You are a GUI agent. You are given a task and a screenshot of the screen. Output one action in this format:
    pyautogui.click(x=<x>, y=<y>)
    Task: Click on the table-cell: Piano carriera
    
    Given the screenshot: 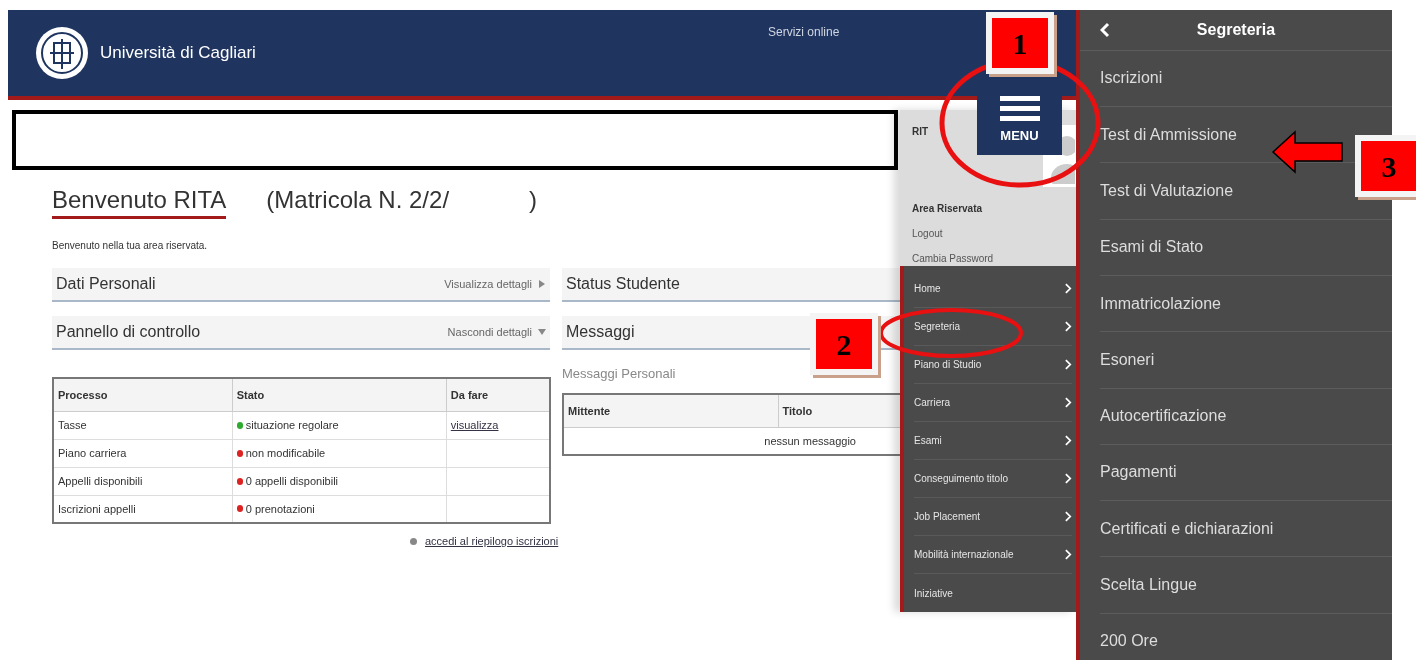 What is the action you would take?
    pyautogui.click(x=143, y=453)
    